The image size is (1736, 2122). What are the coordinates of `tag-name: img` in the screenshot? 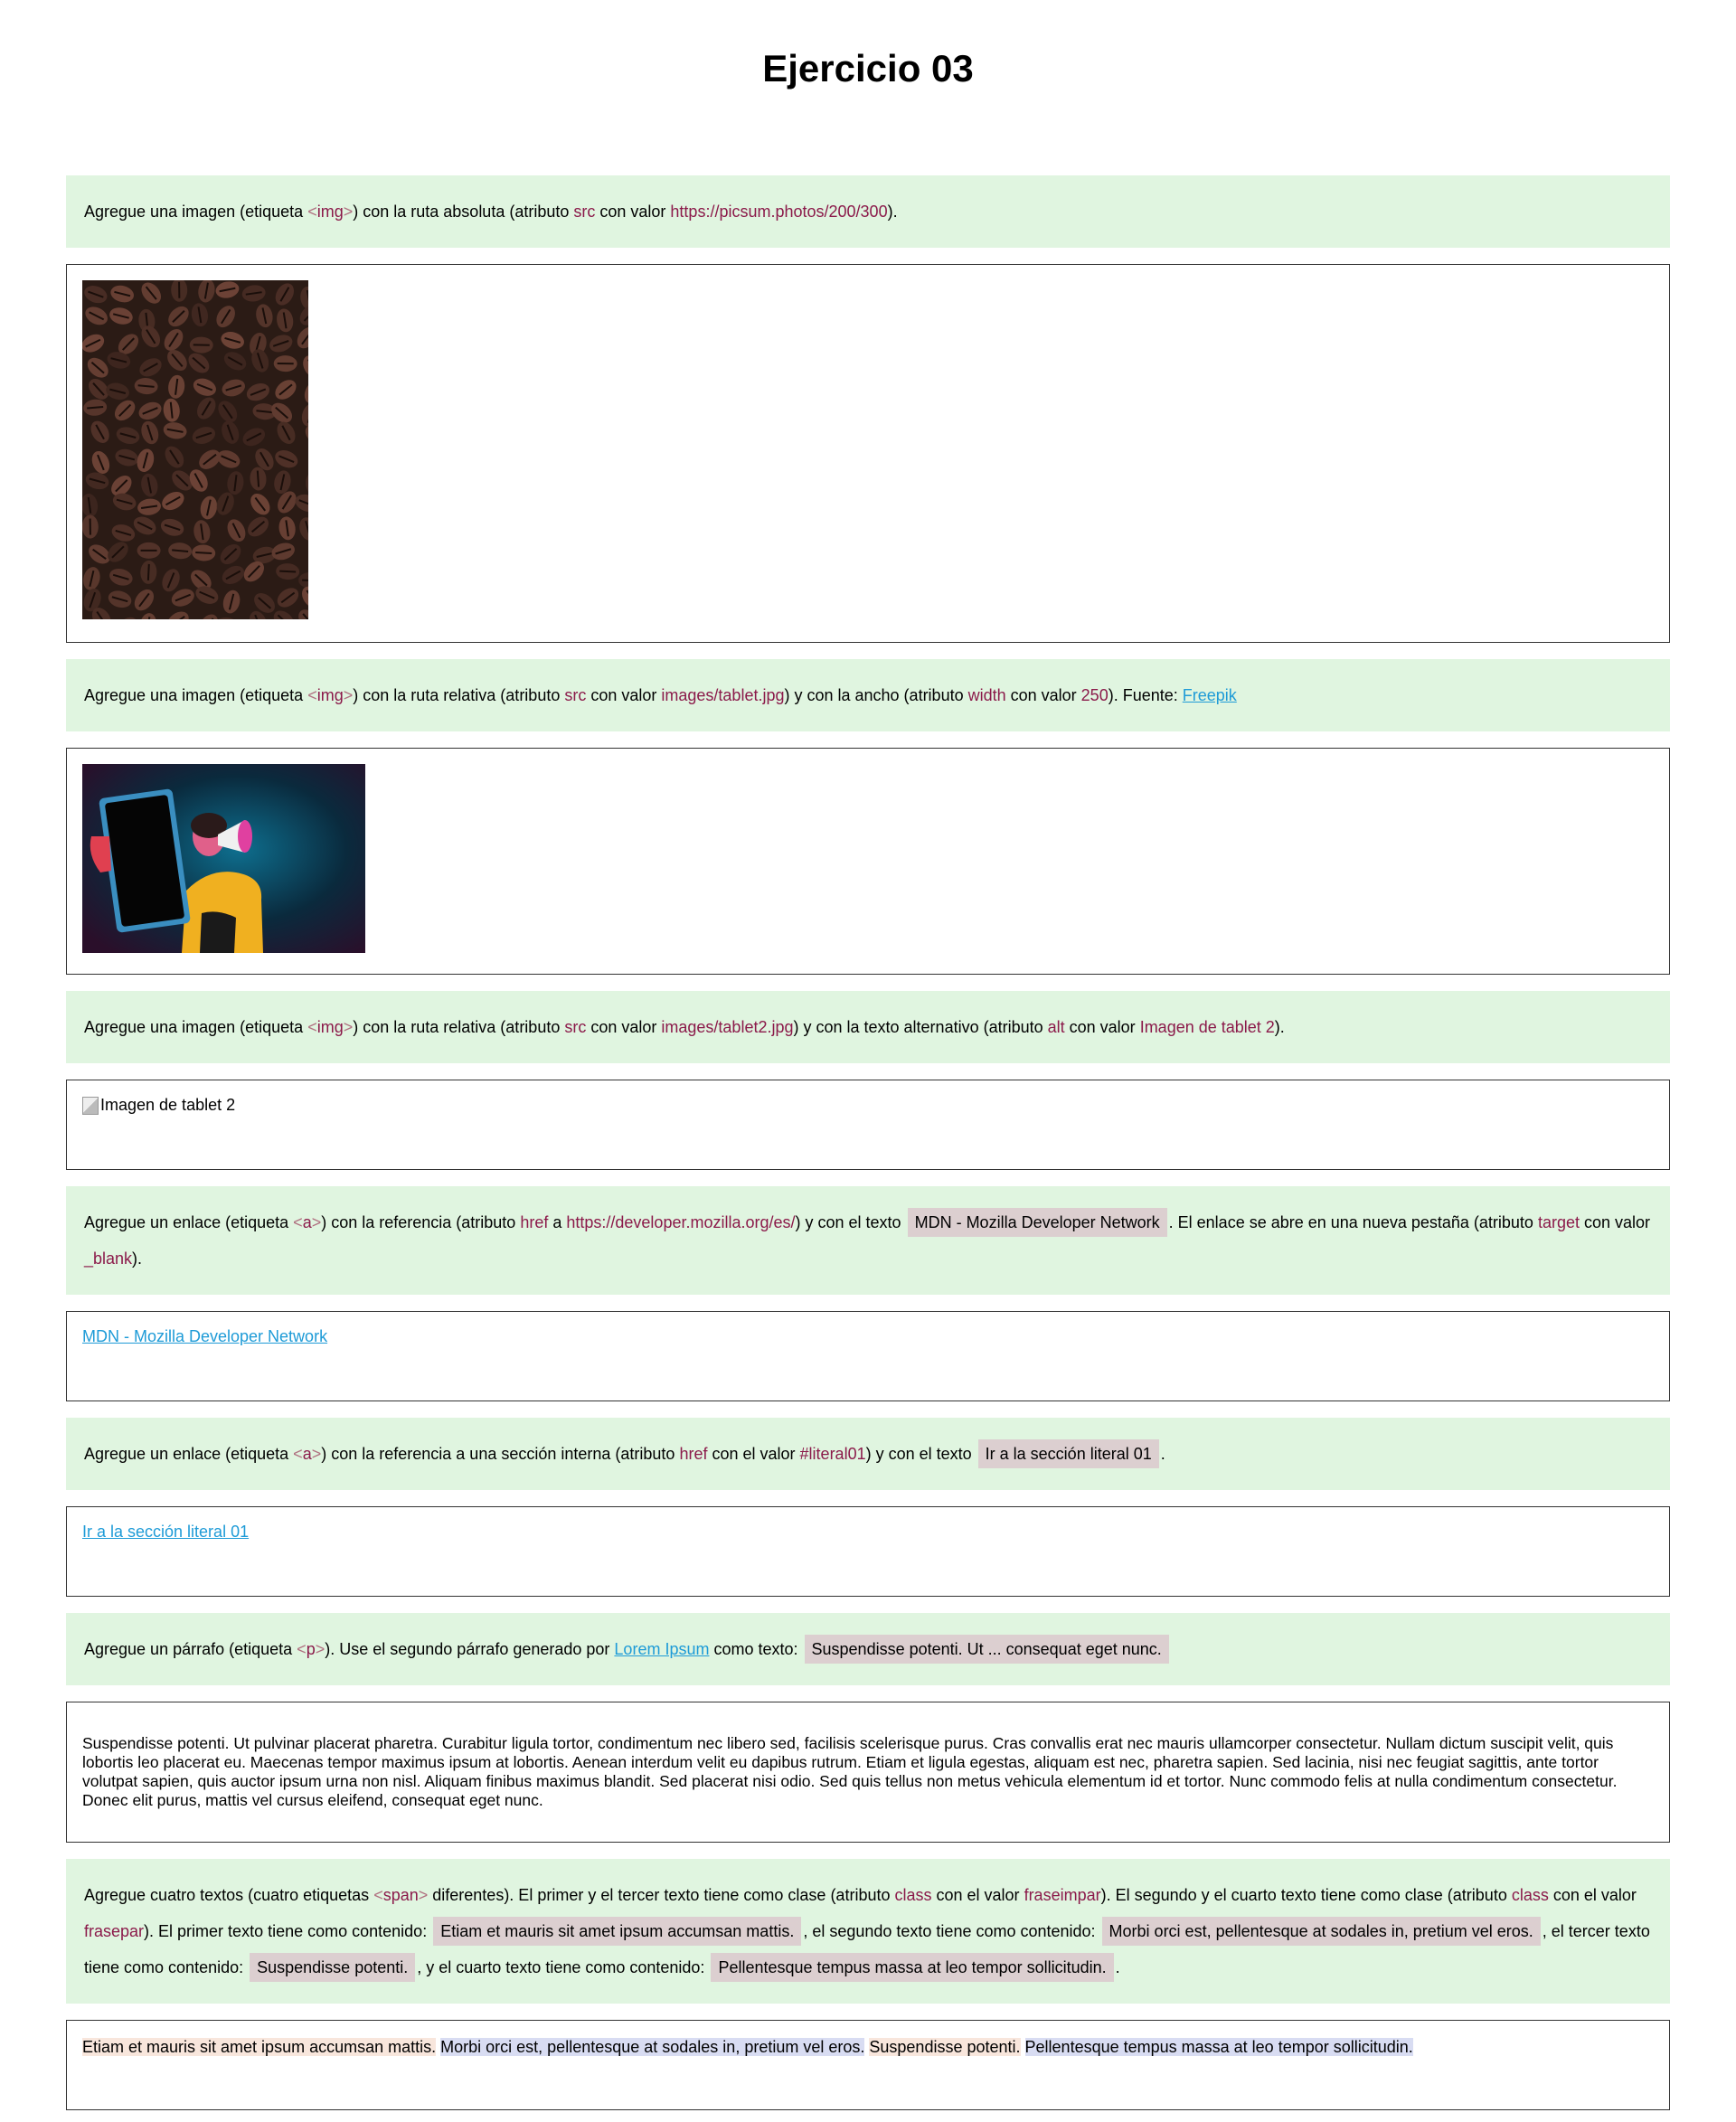 It's located at (330, 695).